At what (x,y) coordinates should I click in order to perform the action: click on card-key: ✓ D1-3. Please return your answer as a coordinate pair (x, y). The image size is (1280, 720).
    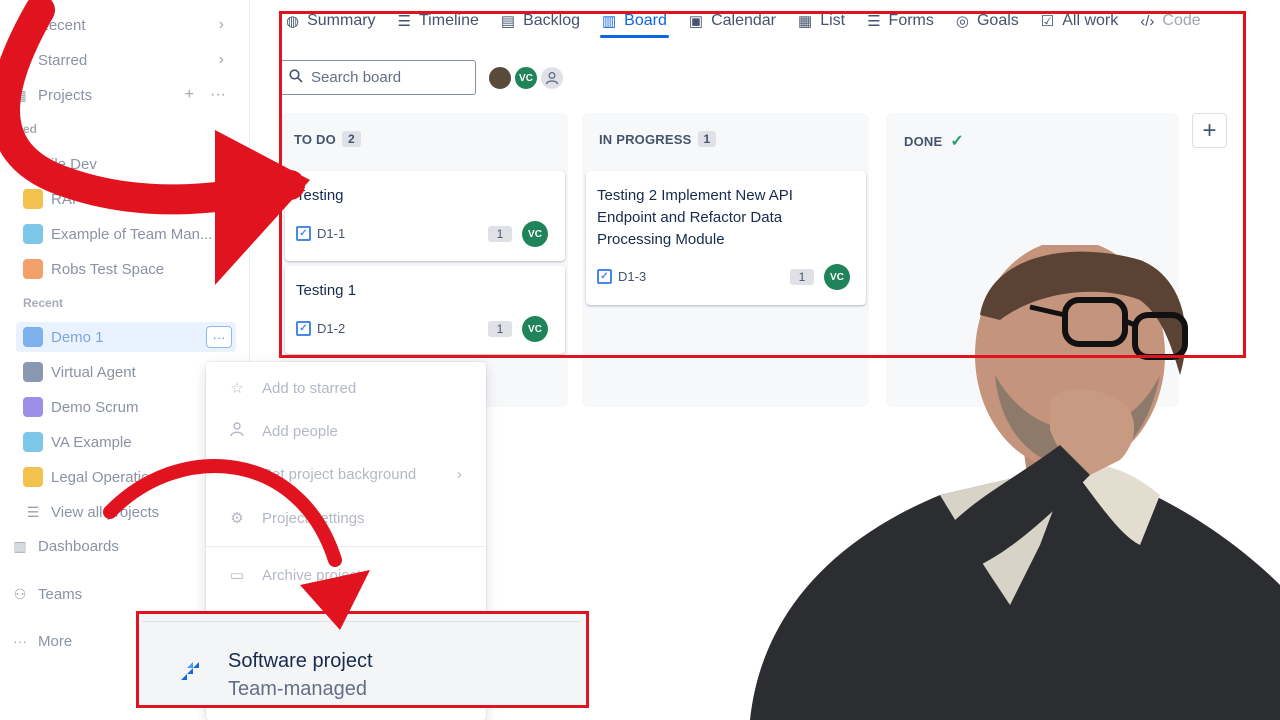
    Looking at the image, I should click on (621, 276).